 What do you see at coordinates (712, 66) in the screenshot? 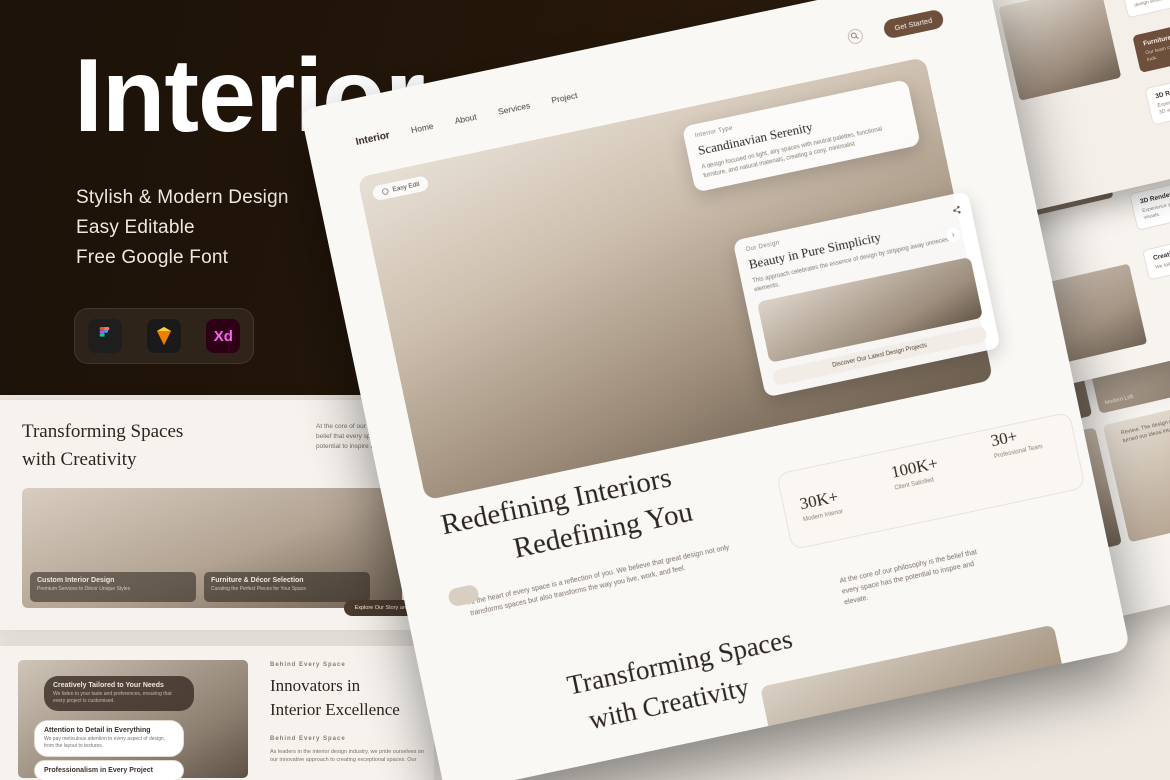
I see `nav-spacer` at bounding box center [712, 66].